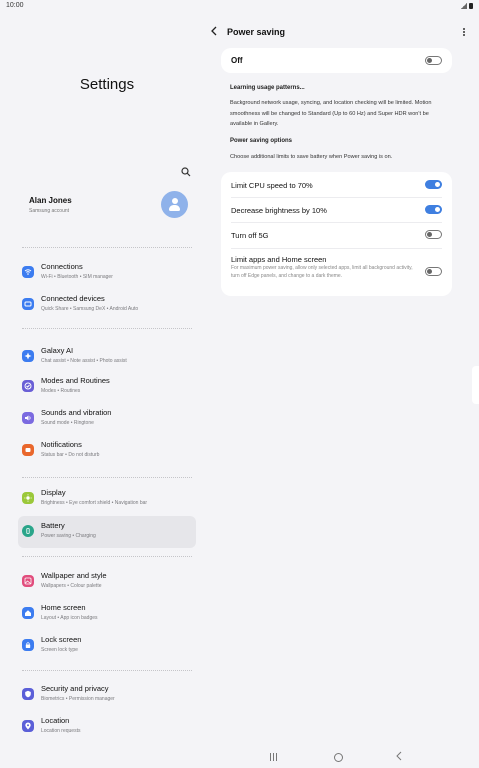 This screenshot has height=768, width=479. What do you see at coordinates (239, 758) in the screenshot?
I see `navigation-bar` at bounding box center [239, 758].